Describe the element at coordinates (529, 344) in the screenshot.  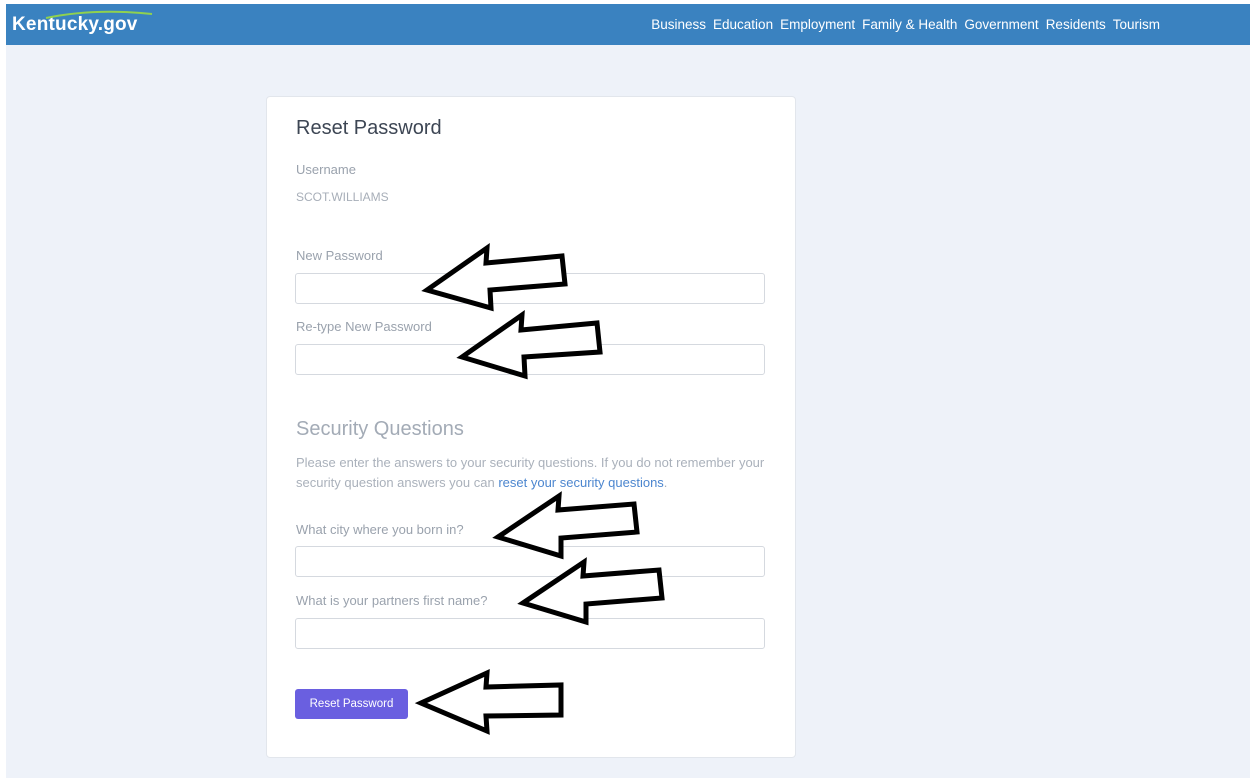
I see `arrow-retype-password` at that location.